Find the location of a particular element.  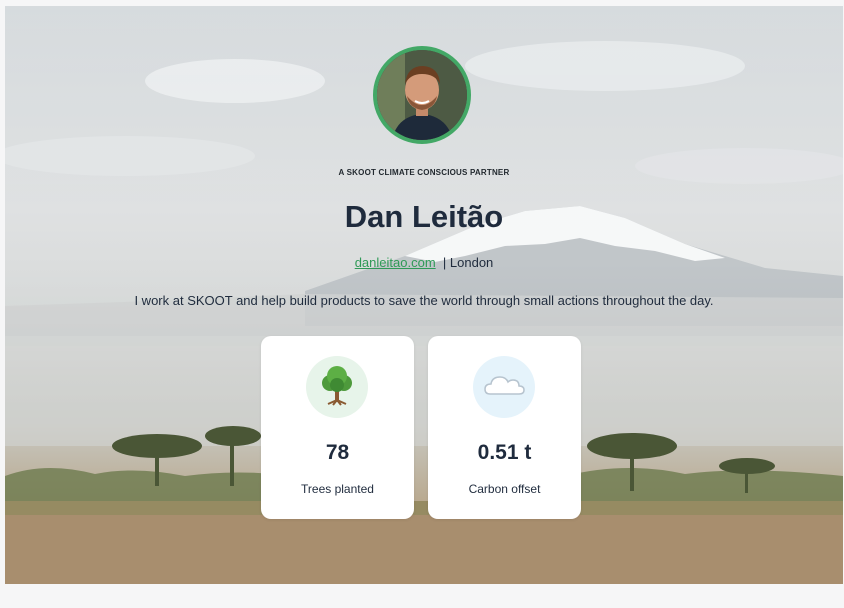

website-link: danleitao.com is located at coordinates (395, 262).